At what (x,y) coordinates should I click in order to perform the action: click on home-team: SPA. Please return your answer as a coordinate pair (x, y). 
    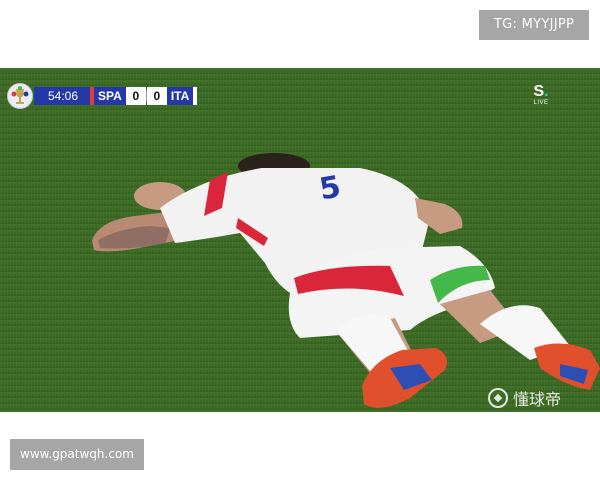
    Looking at the image, I should click on (110, 96).